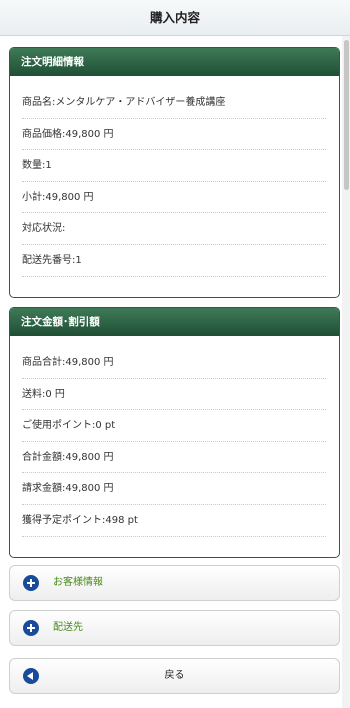  I want to click on amount-row-points-earned: 獲得予定ポイント:498 pt, so click(174, 521).